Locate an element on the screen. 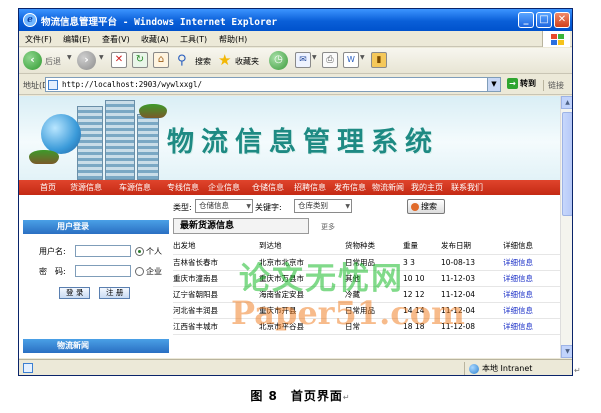 The height and width of the screenshot is (413, 601). forward-dropdown-icon: ▼ is located at coordinates (101, 64).